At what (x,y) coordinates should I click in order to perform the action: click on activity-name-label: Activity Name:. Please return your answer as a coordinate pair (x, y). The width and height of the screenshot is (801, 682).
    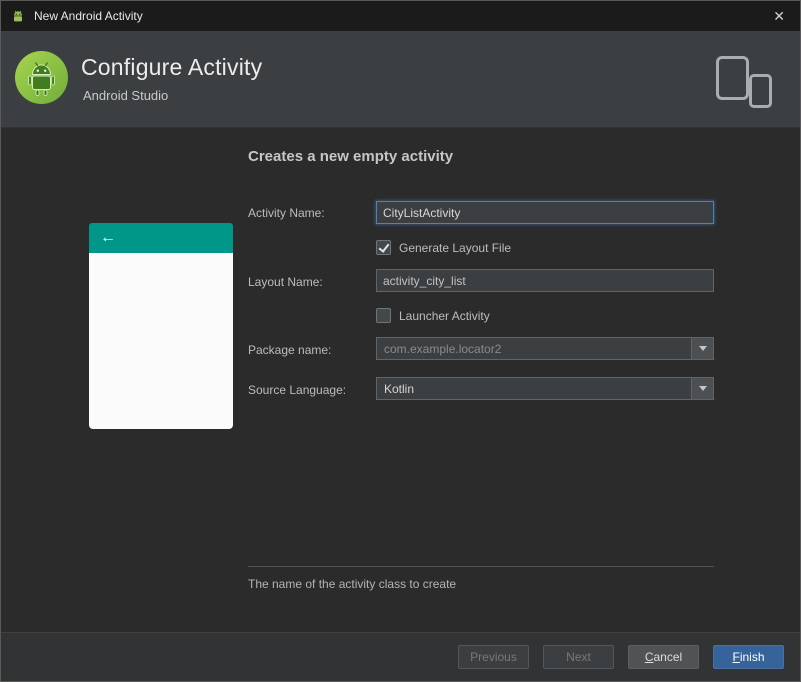
    Looking at the image, I should click on (286, 213).